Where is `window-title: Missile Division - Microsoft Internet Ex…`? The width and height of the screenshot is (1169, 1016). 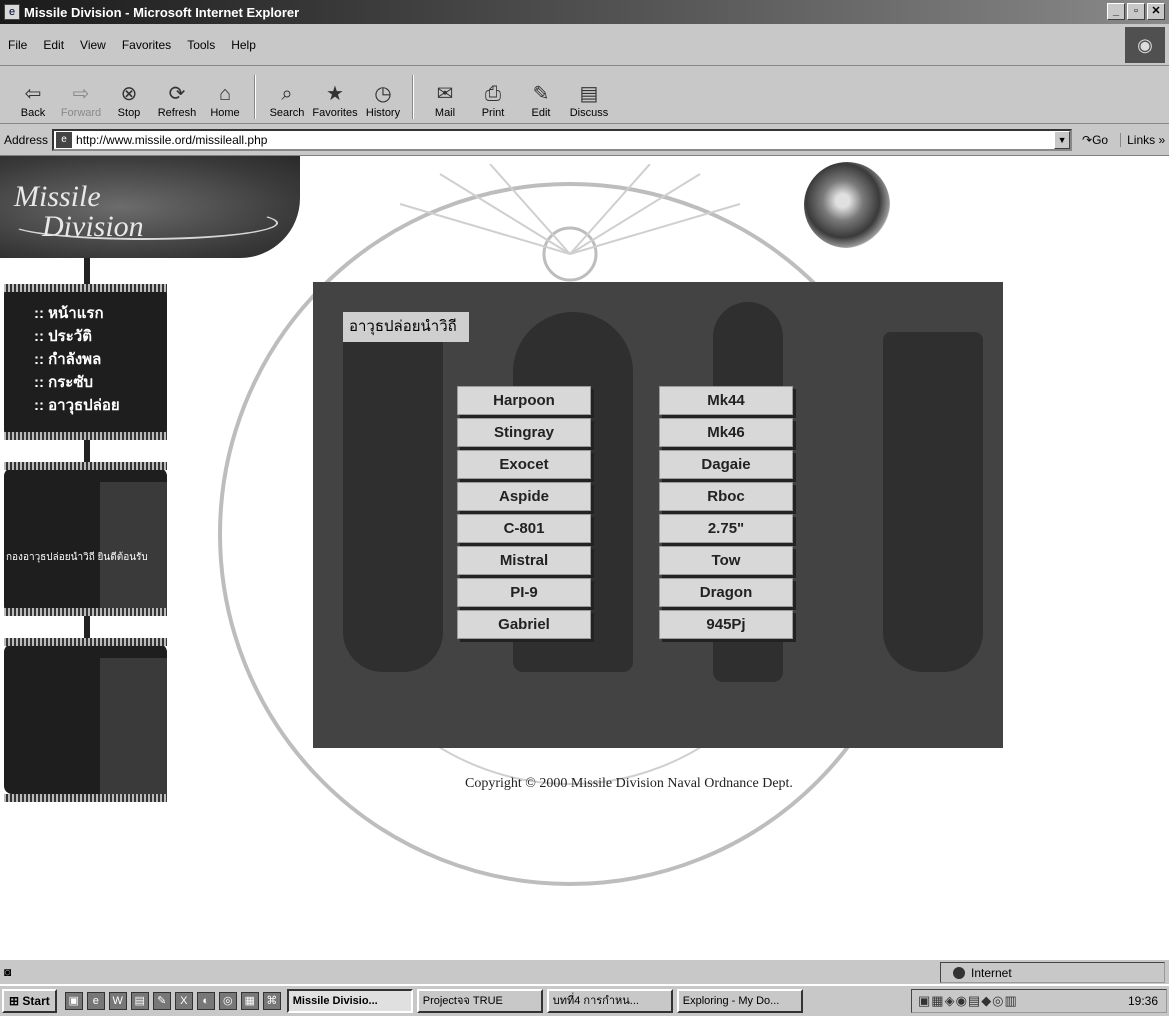
window-title: Missile Division - Microsoft Internet Ex… is located at coordinates (162, 12).